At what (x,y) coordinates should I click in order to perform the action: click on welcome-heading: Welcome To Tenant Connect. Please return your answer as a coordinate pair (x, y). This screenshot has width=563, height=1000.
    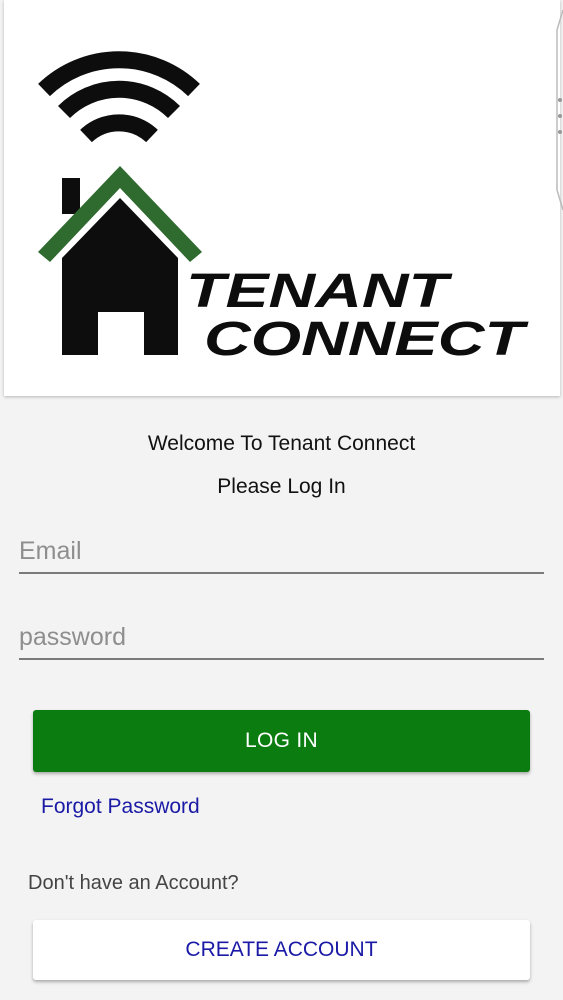
    Looking at the image, I should click on (281, 443).